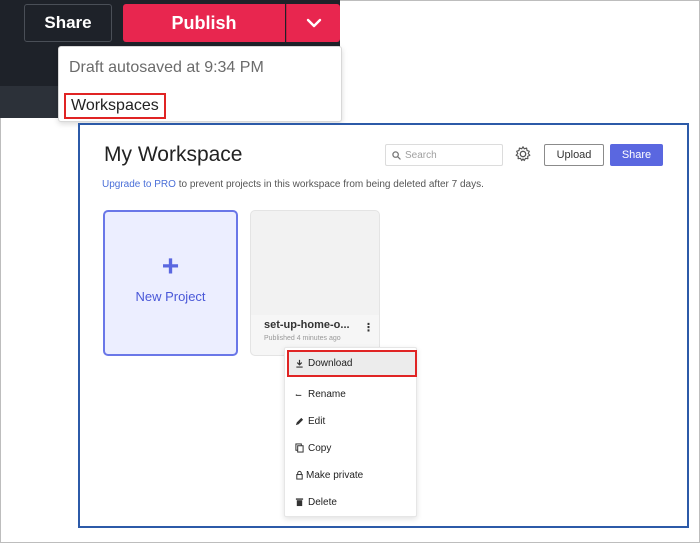 This screenshot has height=543, width=700. I want to click on menu-item-label: Copy, so click(320, 448).